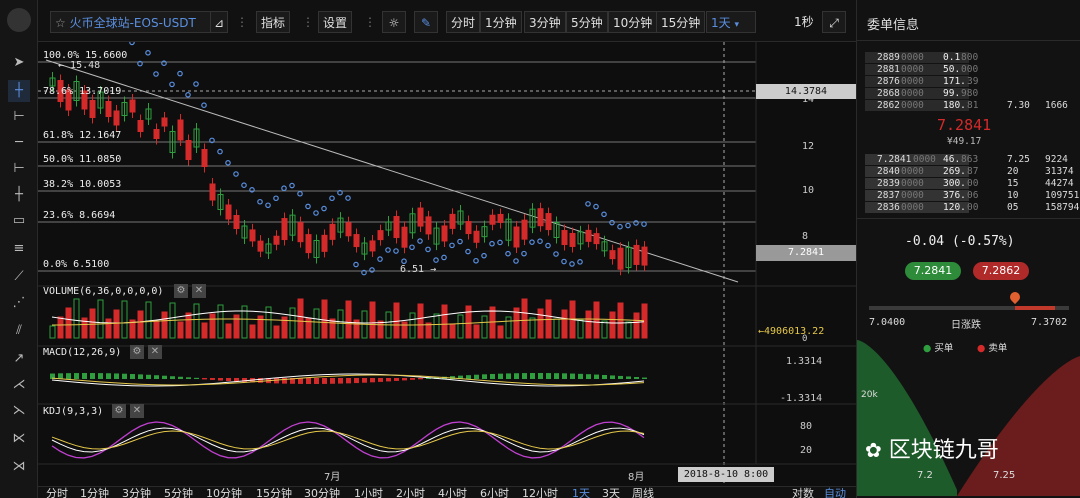 Image resolution: width=1080 pixels, height=498 pixels. What do you see at coordinates (181, 291) in the screenshot?
I see `volume-settings-icon: ⚙` at bounding box center [181, 291].